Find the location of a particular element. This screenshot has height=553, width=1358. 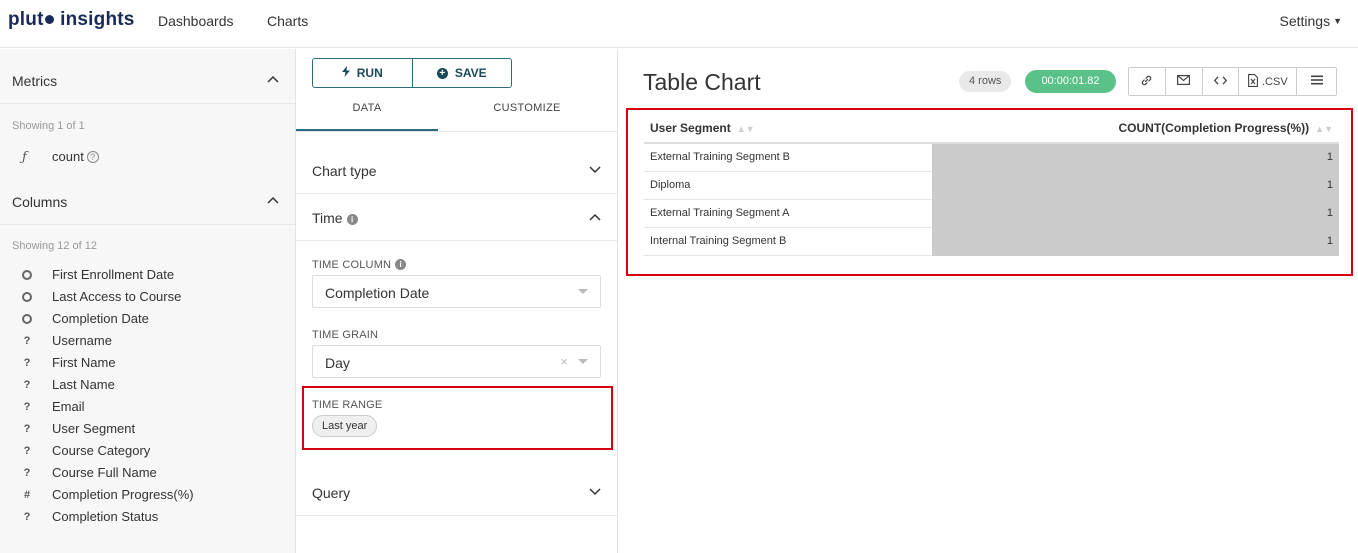

clear-icon: × is located at coordinates (564, 361).